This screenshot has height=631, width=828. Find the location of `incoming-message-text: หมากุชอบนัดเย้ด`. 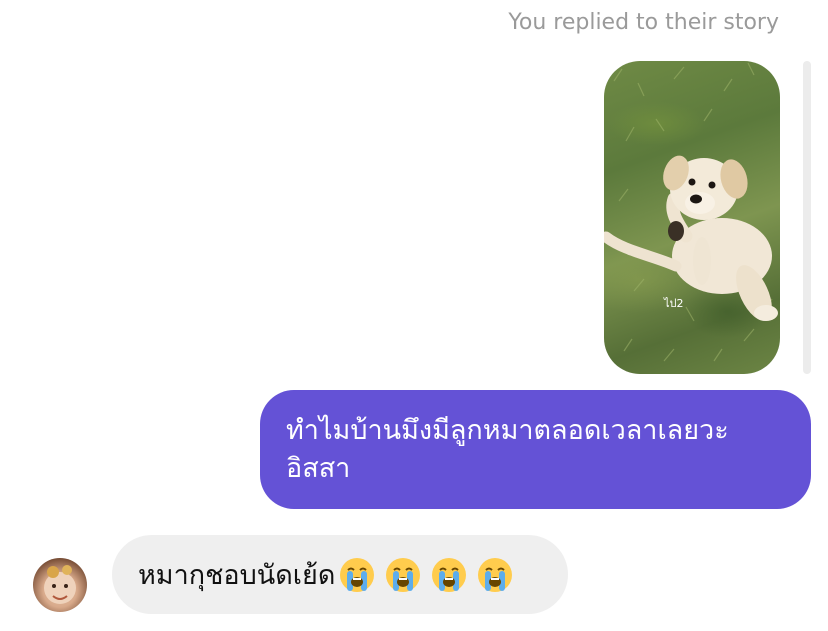

incoming-message-text: หมากุชอบนัดเย้ด is located at coordinates (237, 575).